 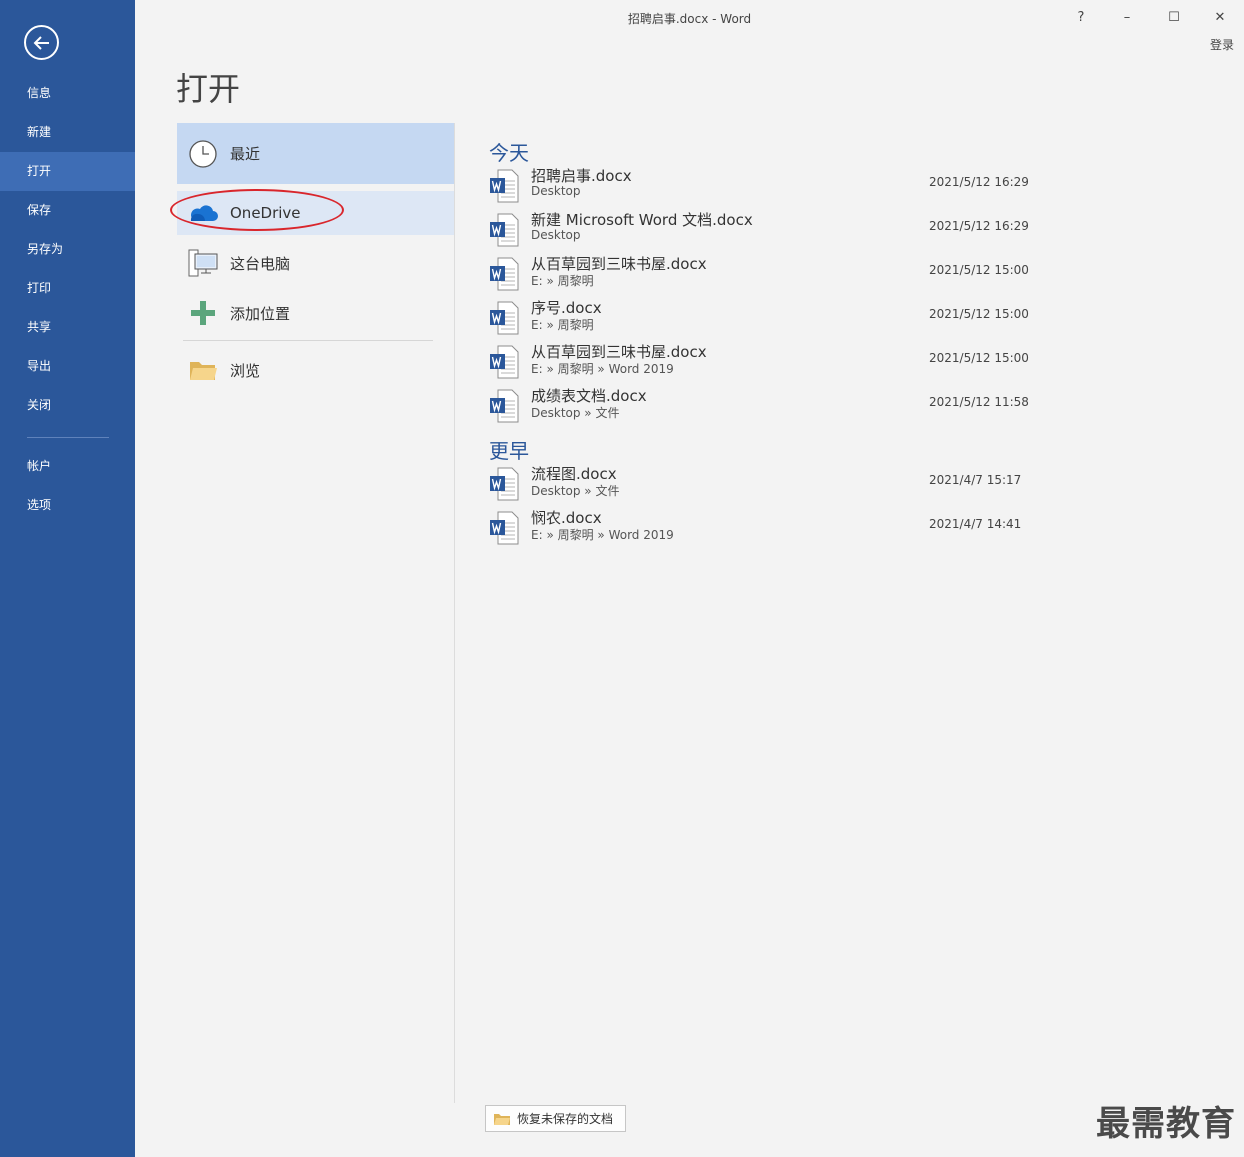 I want to click on column-divider, so click(x=454, y=613).